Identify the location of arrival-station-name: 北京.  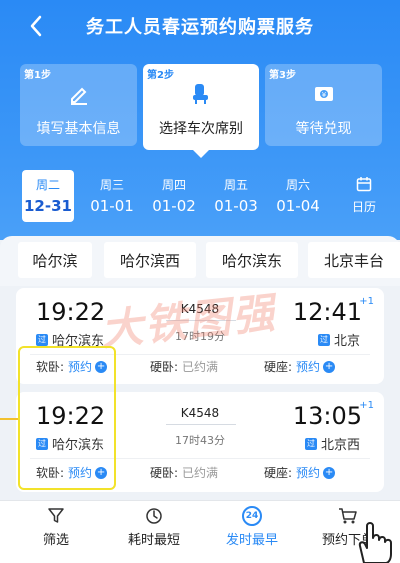
(346, 341).